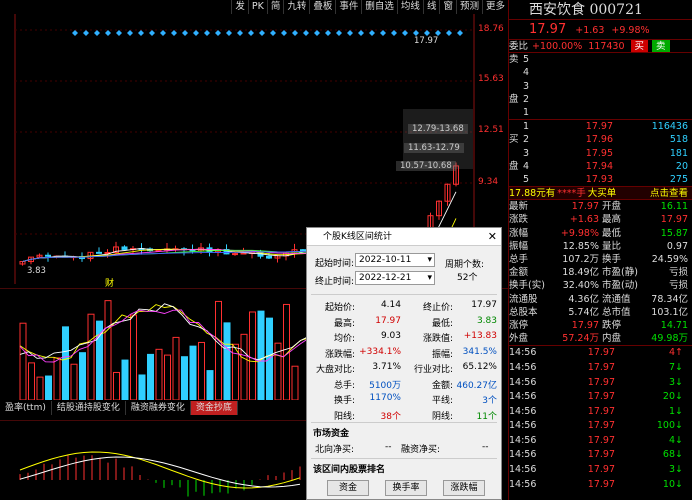 Image resolution: width=692 pixels, height=500 pixels. I want to click on stat-key: 终止价:, so click(437, 308).